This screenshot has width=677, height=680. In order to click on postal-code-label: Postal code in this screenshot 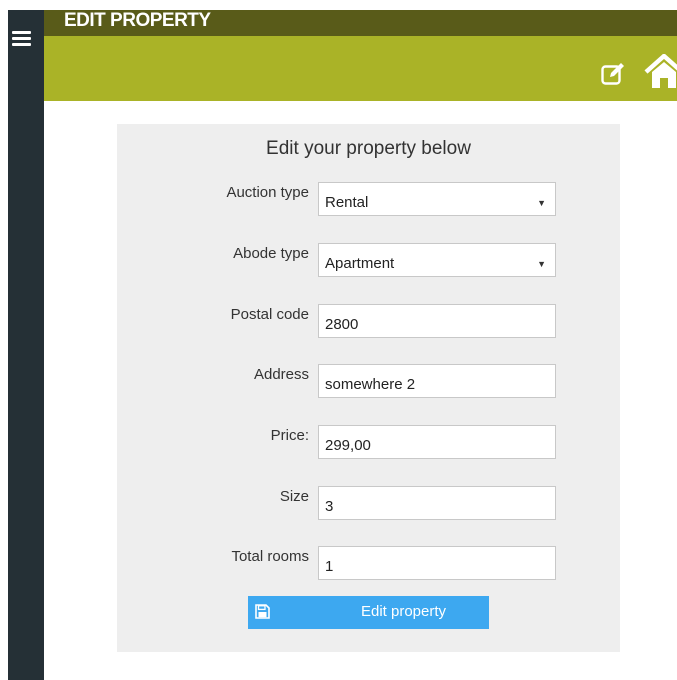, I will do `click(269, 314)`.